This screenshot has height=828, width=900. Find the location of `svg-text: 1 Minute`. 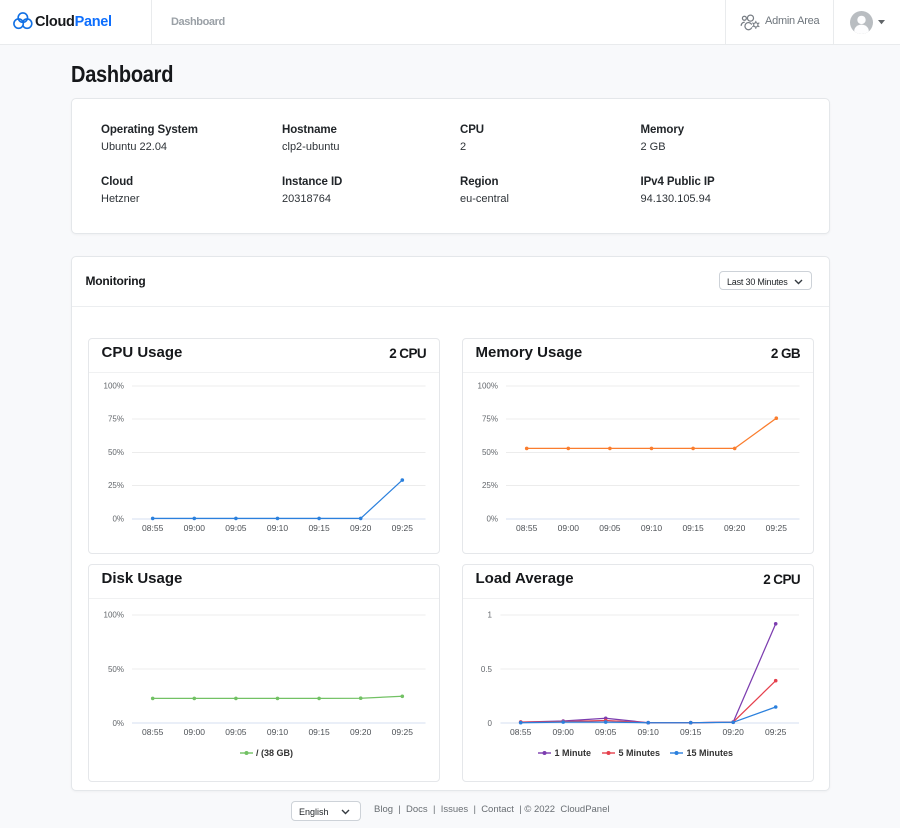

svg-text: 1 Minute is located at coordinates (573, 753).